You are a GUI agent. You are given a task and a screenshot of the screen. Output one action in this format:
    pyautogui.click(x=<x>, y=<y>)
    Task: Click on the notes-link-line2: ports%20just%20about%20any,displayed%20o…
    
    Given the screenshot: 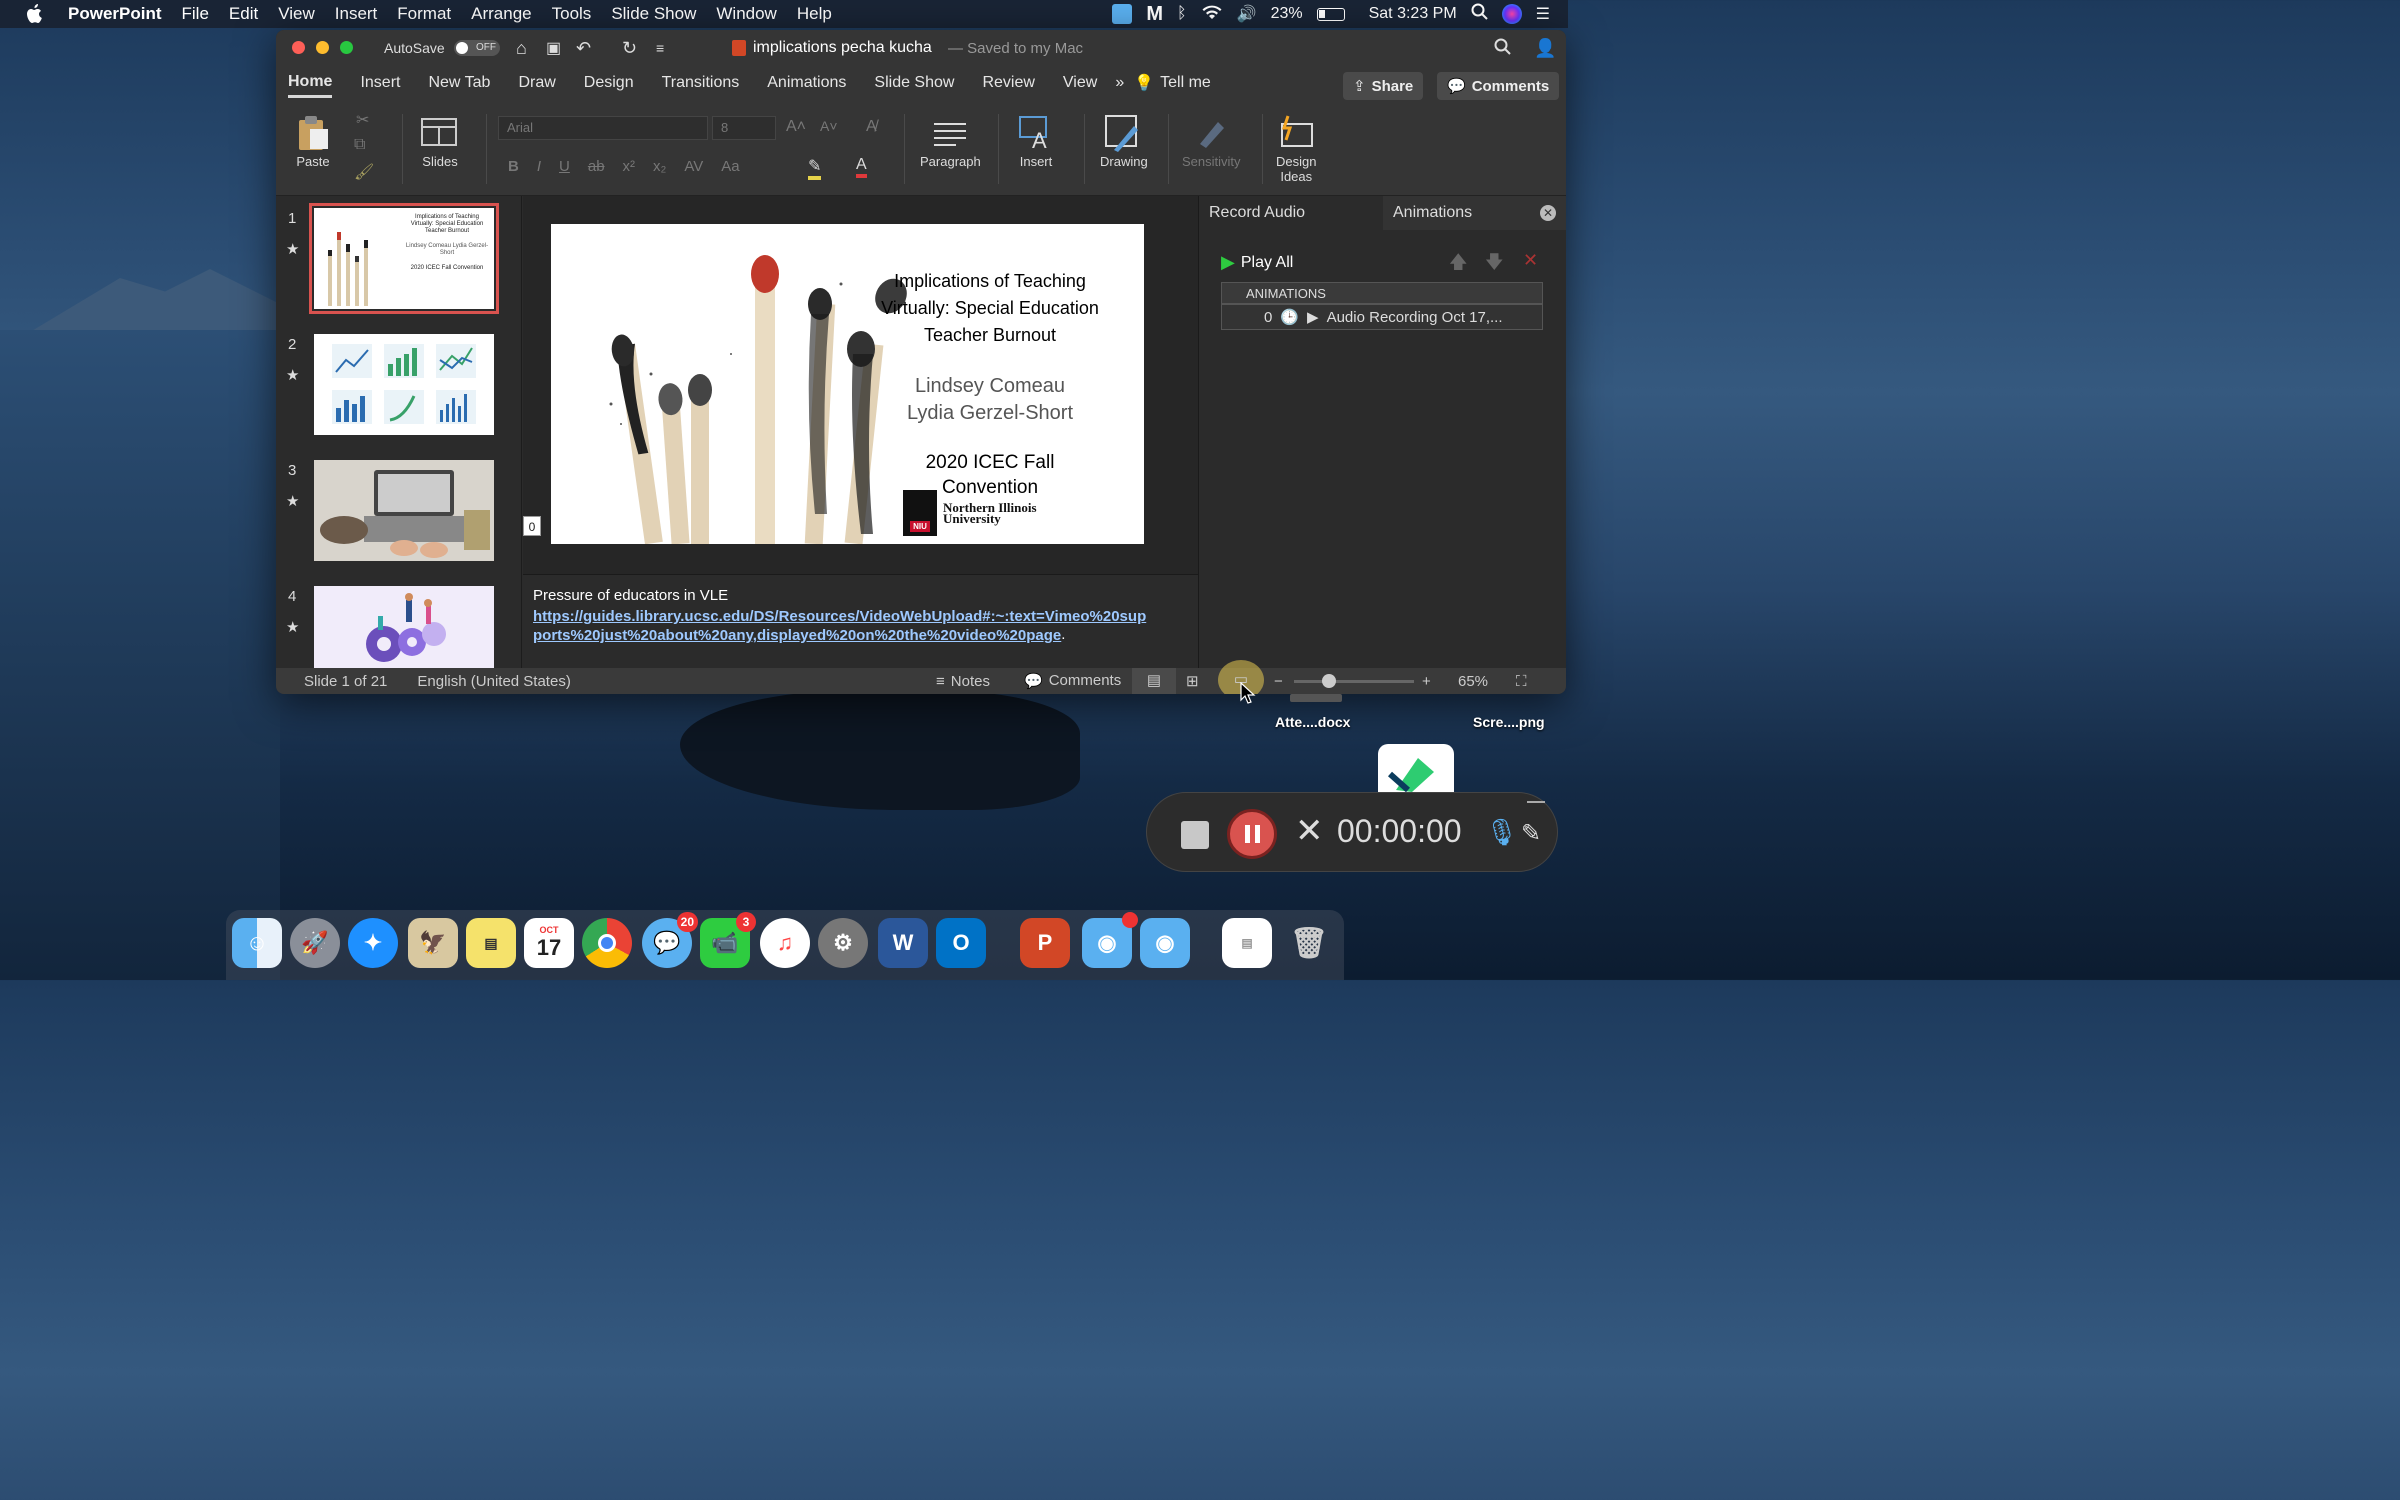 What is the action you would take?
    pyautogui.click(x=797, y=635)
    